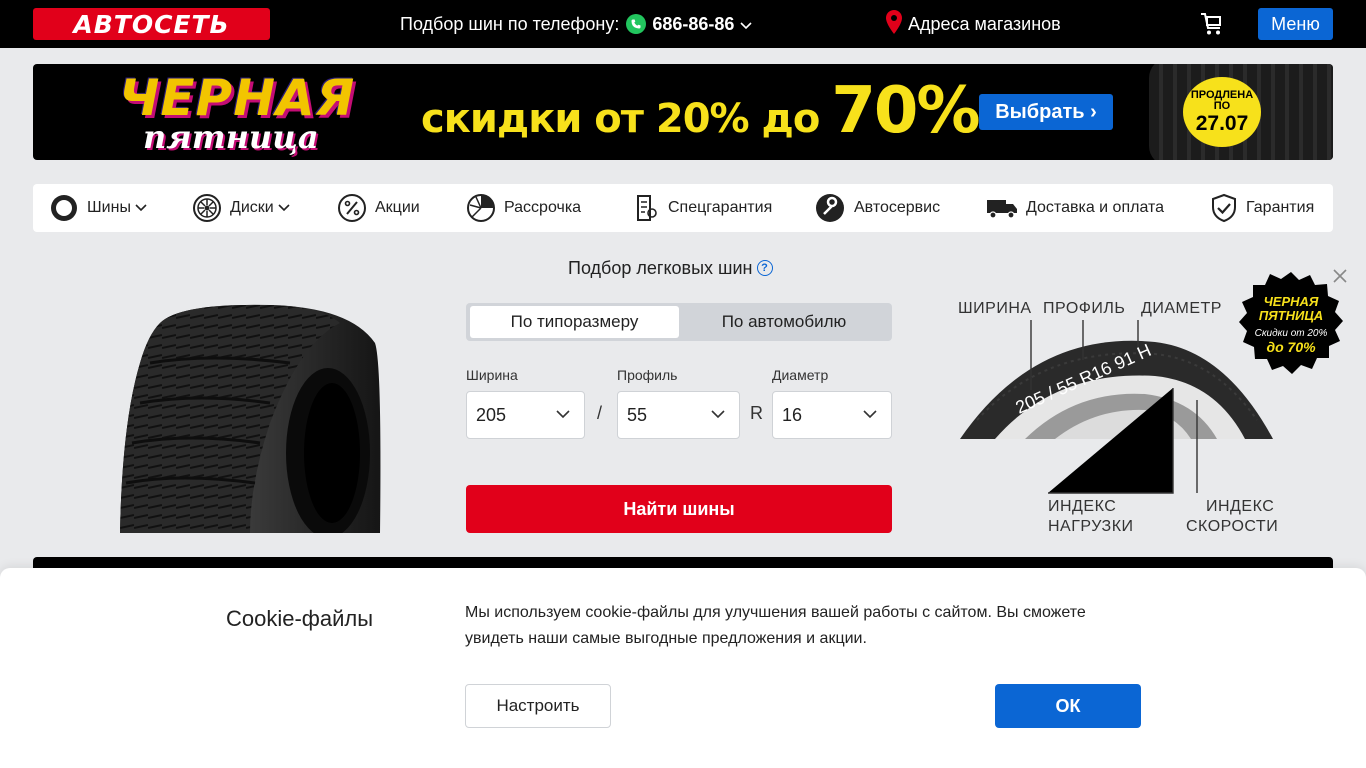 Image resolution: width=1366 pixels, height=768 pixels. I want to click on site-logo: АВТОСЕТЬ, so click(151, 24).